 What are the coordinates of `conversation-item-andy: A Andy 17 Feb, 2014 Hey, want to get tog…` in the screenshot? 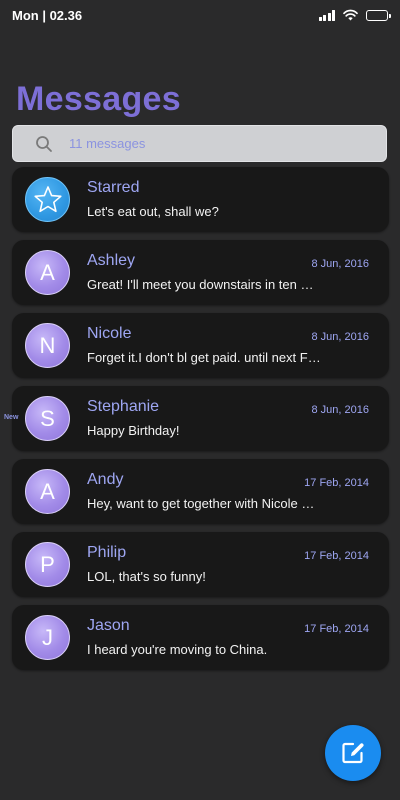 It's located at (200, 491).